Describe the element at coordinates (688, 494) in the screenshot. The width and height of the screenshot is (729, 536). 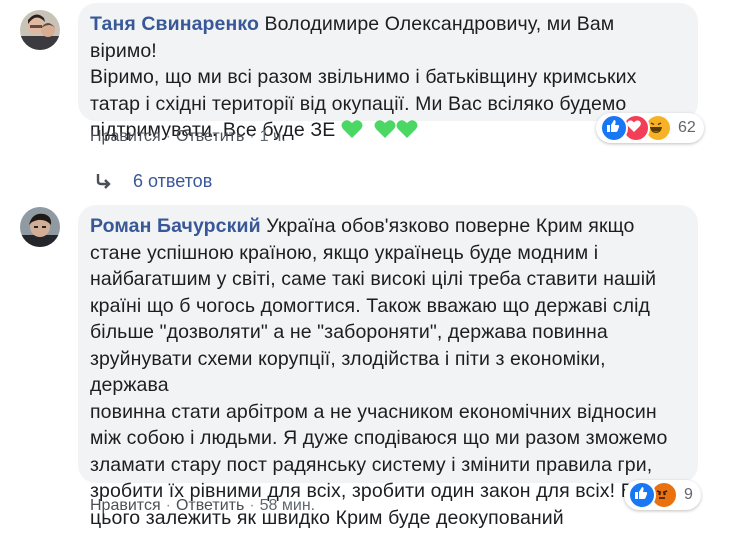
I see `reaction-count: 9` at that location.